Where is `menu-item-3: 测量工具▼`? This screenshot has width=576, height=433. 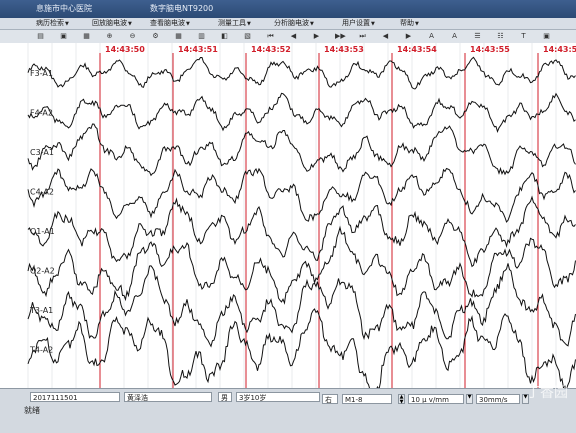
menu-item-3: 测量工具▼ is located at coordinates (234, 23).